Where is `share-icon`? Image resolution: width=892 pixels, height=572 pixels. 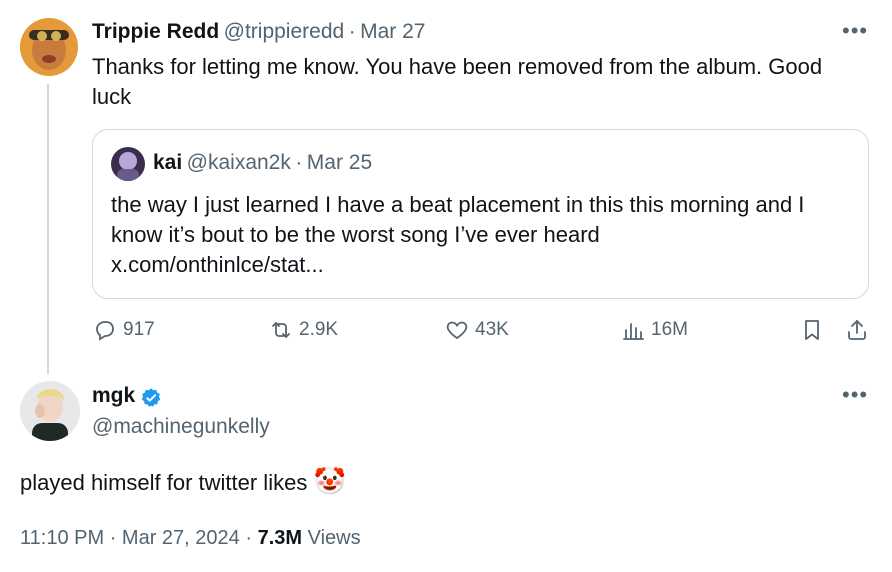
share-icon is located at coordinates (857, 330).